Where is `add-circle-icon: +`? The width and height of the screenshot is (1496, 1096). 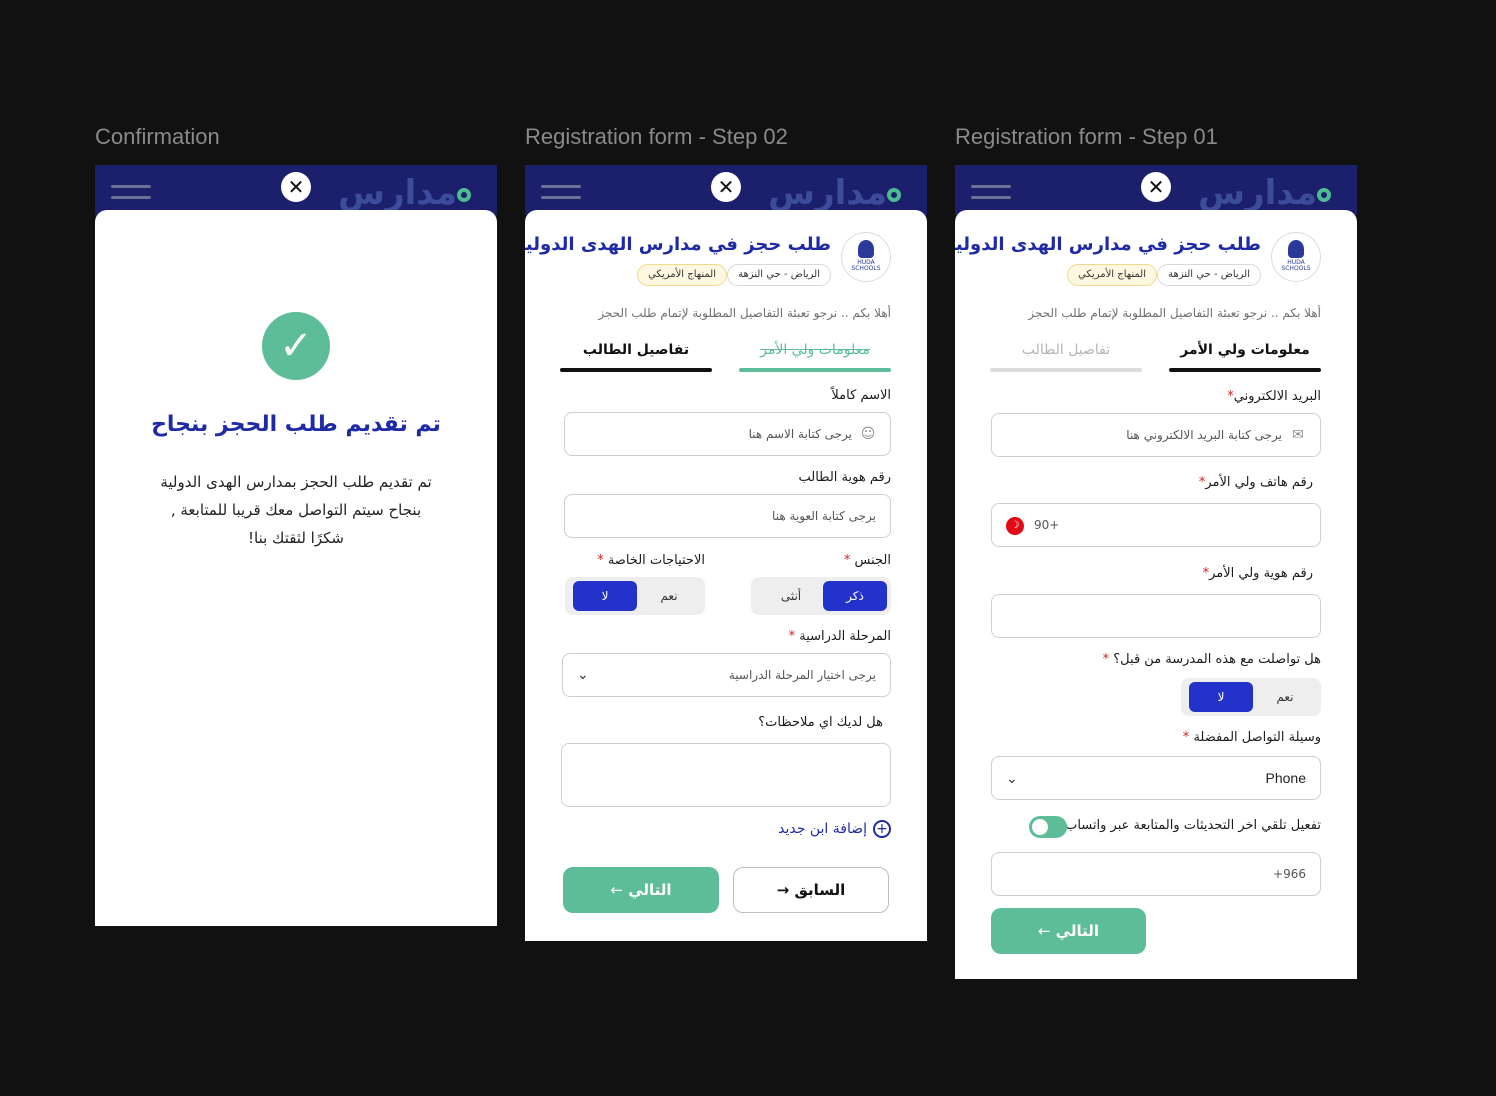 add-circle-icon: + is located at coordinates (882, 829).